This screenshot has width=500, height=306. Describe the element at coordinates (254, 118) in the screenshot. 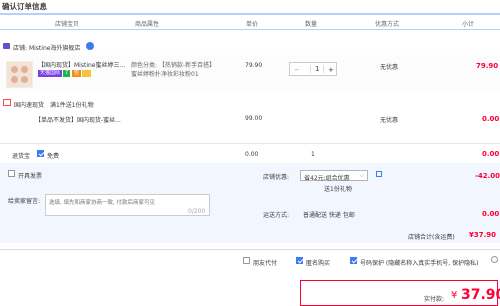

I see `gift-price: 99.00` at that location.